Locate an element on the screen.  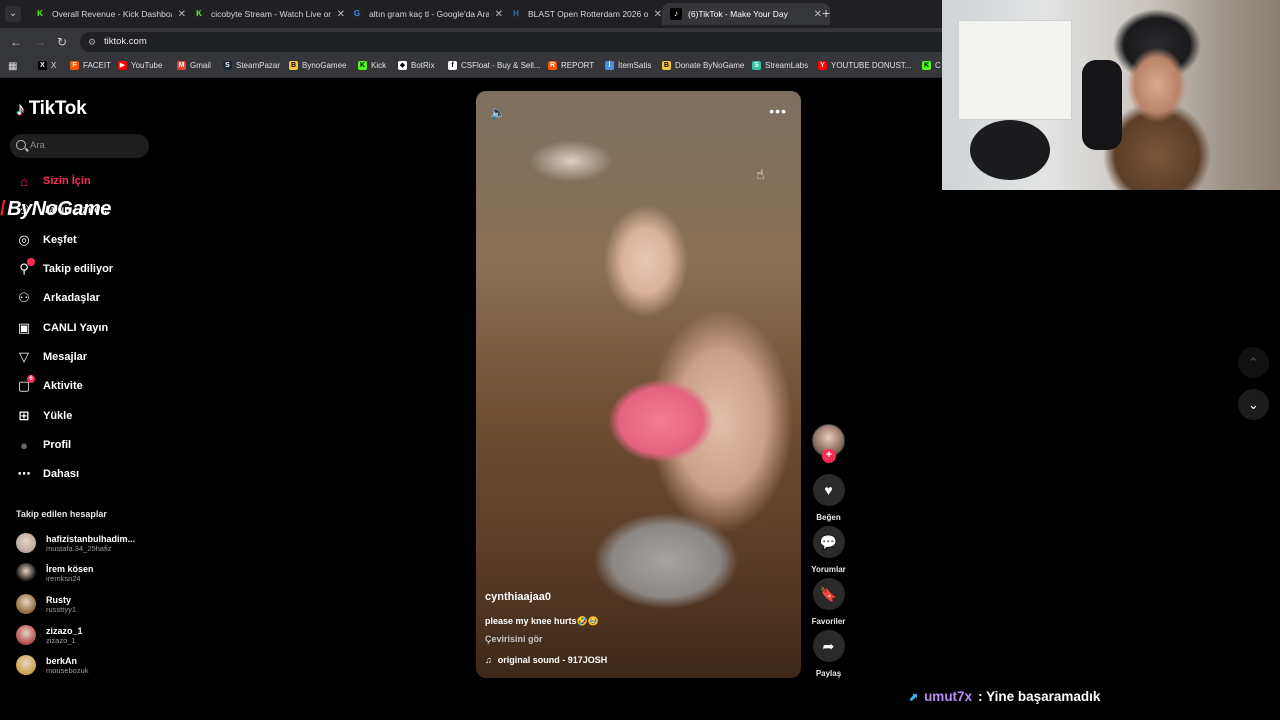
following-account: Rusty russttyy1 is located at coordinates (46, 604).